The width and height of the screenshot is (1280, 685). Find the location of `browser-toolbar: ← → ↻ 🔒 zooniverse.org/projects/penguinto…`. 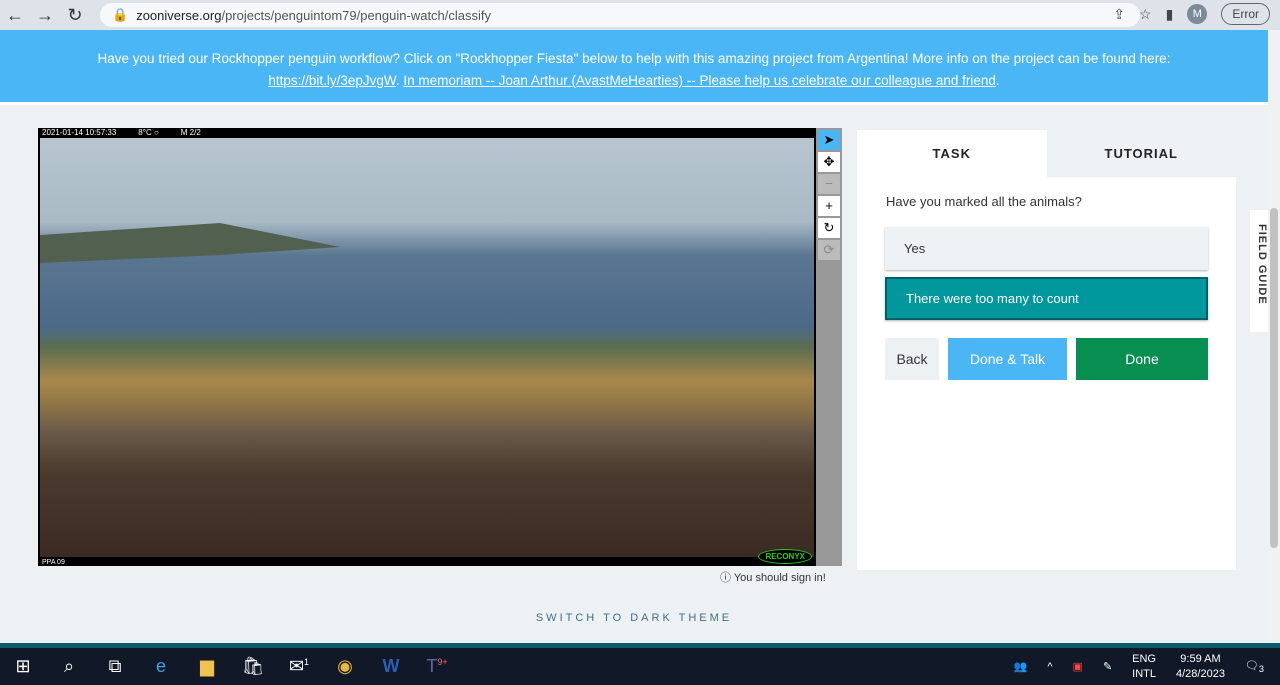

browser-toolbar: ← → ↻ 🔒 zooniverse.org/projects/penguinto… is located at coordinates (640, 15).